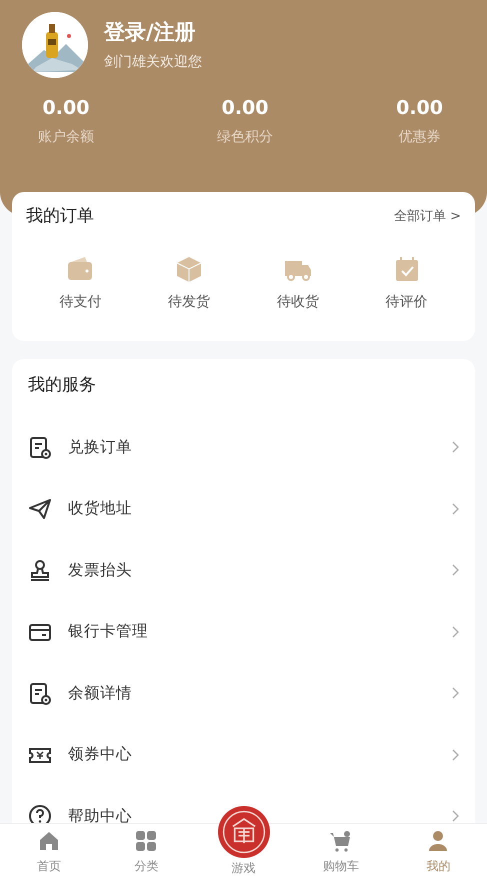 The width and height of the screenshot is (487, 879). I want to click on tab-item: 首页, so click(49, 851).